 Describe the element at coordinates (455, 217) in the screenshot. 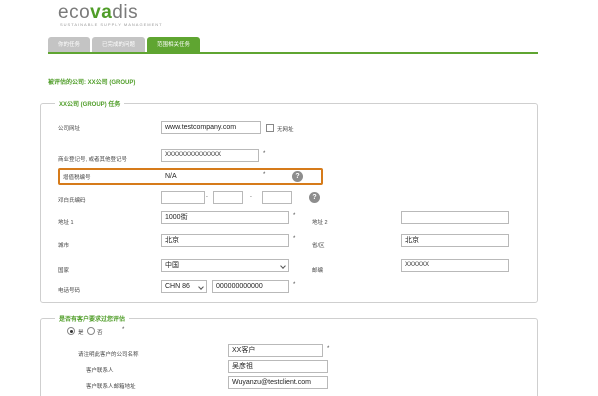

I see `address2-input` at that location.